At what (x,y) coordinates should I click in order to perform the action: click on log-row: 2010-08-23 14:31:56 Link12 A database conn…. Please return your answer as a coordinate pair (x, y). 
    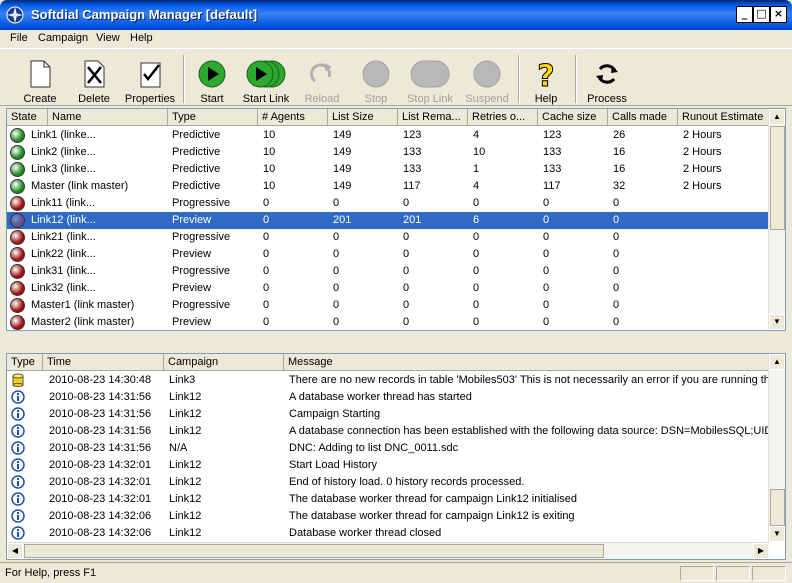
    Looking at the image, I should click on (388, 431).